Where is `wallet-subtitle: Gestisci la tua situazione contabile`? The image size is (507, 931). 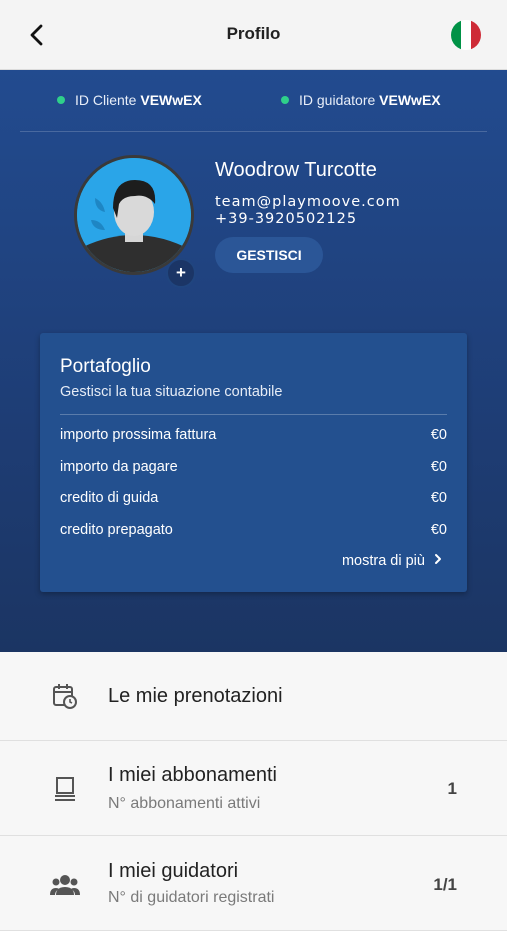 wallet-subtitle: Gestisci la tua situazione contabile is located at coordinates (171, 392).